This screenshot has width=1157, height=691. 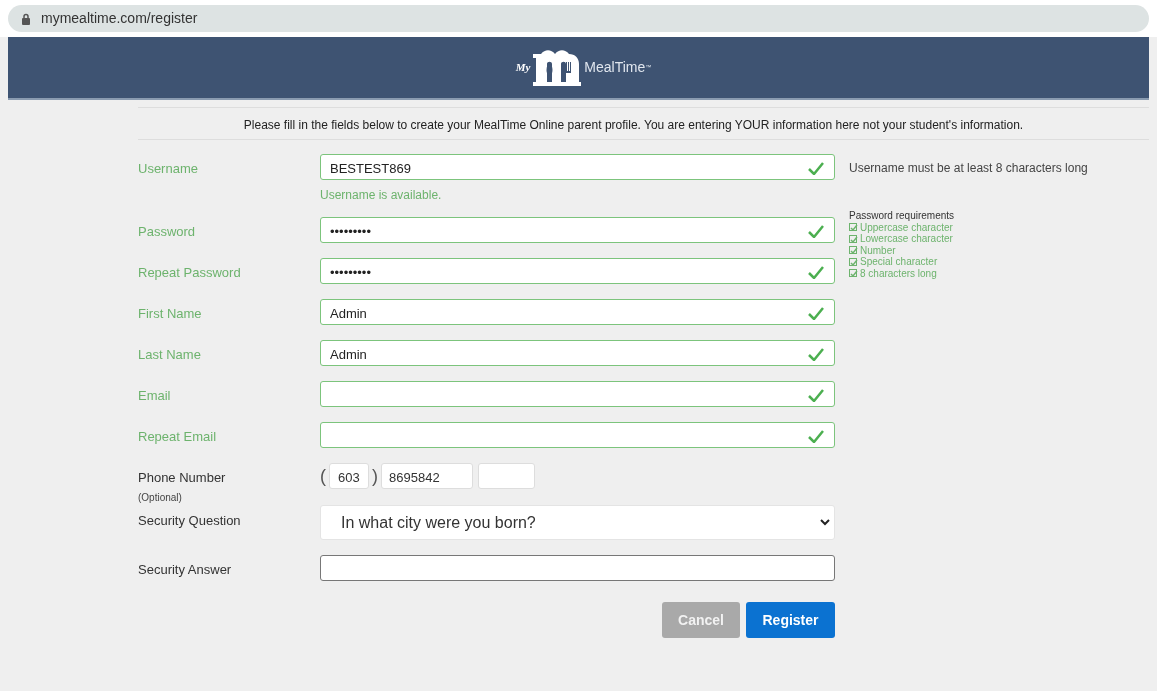 I want to click on answer-field, so click(x=577, y=568).